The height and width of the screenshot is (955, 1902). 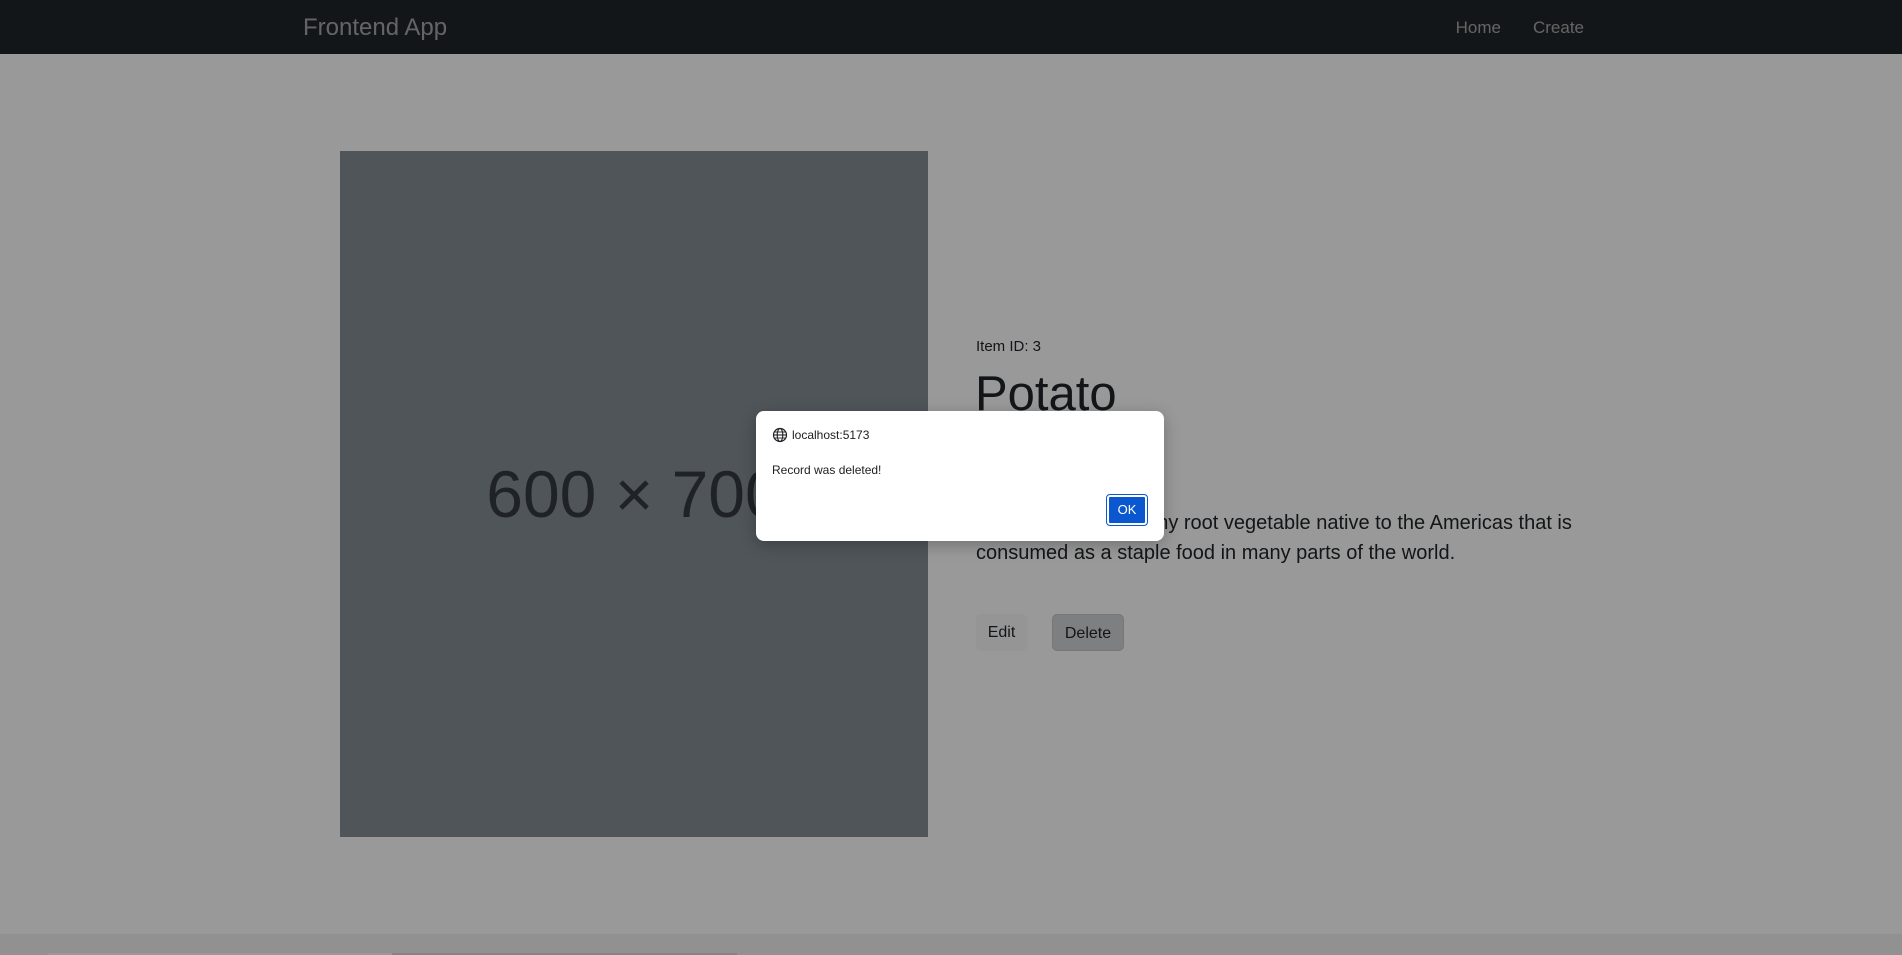 I want to click on dialog-origin: localhost:5173, so click(x=831, y=435).